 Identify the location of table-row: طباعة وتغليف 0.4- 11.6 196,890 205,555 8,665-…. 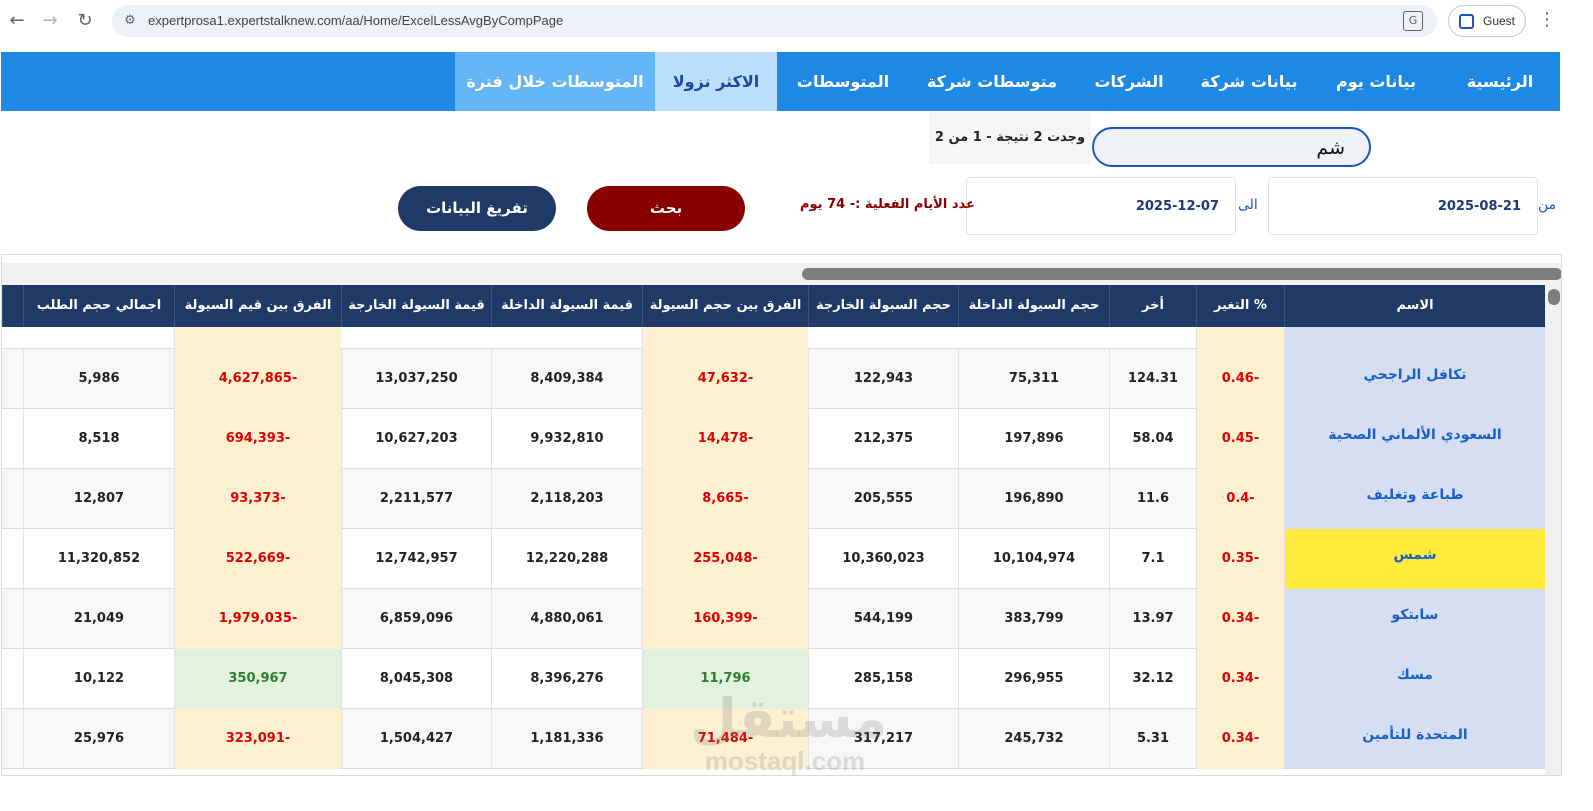
(773, 499).